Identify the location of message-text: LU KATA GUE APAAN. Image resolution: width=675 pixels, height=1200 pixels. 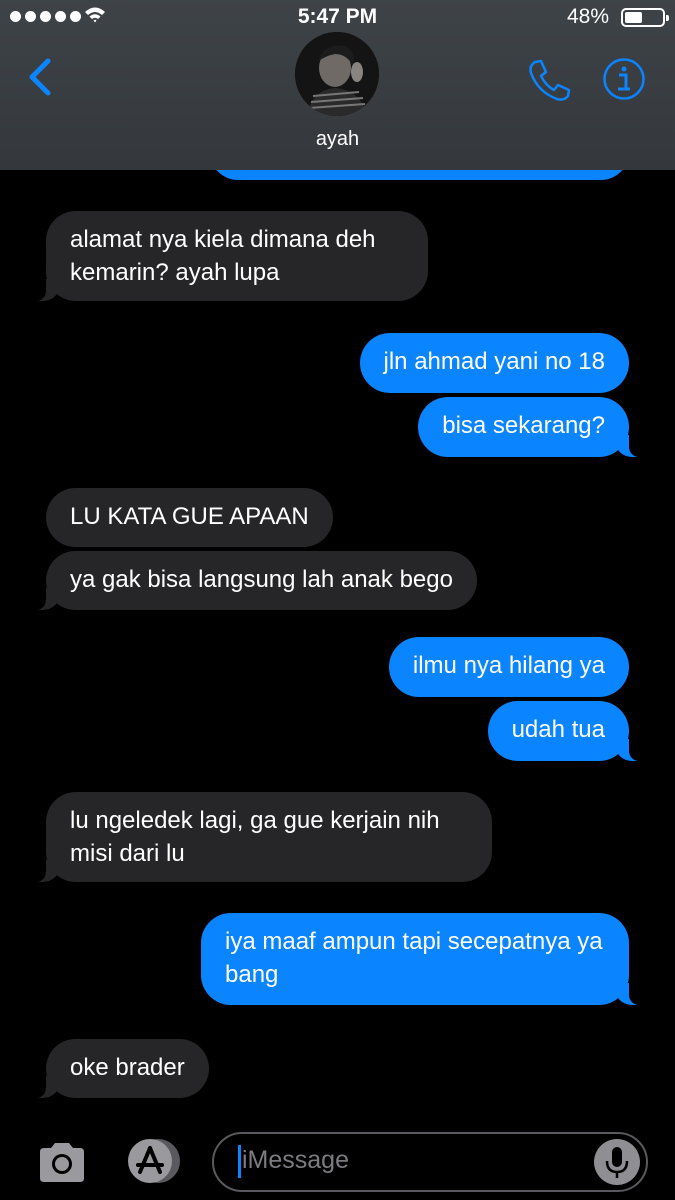
(189, 516).